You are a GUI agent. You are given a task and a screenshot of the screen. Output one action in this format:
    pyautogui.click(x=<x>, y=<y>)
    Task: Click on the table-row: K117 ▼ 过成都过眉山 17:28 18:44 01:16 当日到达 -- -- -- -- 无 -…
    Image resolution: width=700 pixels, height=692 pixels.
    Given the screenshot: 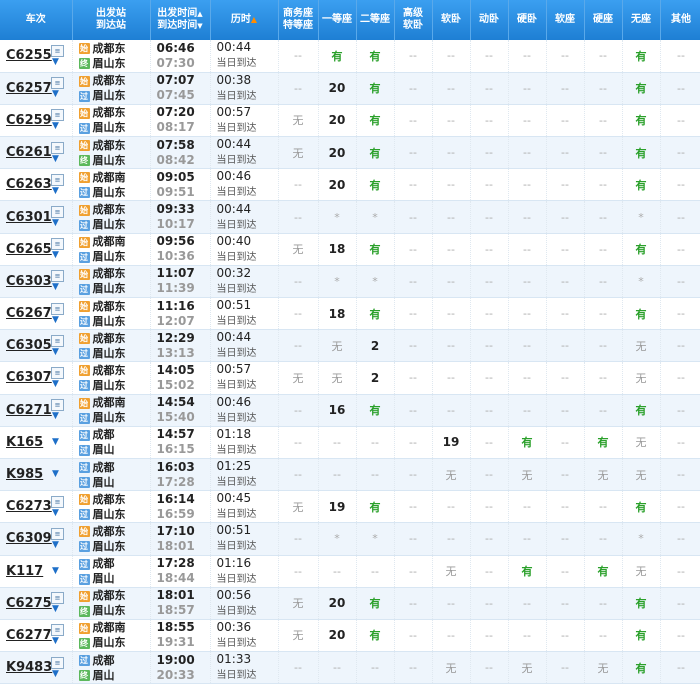 What is the action you would take?
    pyautogui.click(x=350, y=571)
    